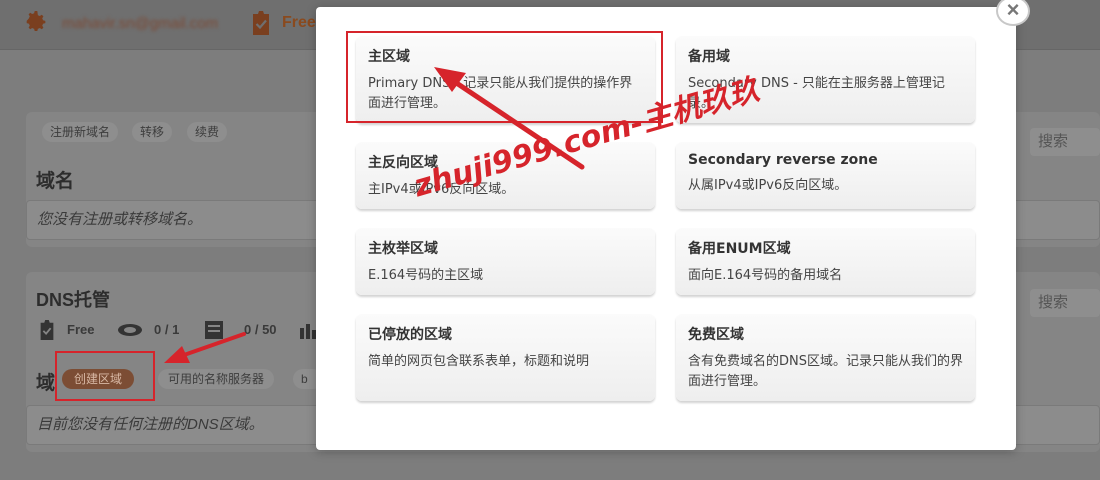 This screenshot has width=1100, height=480. Describe the element at coordinates (479, 361) in the screenshot. I see `zone-type-description: 简单的网页包含联系表单，标题和说明` at that location.